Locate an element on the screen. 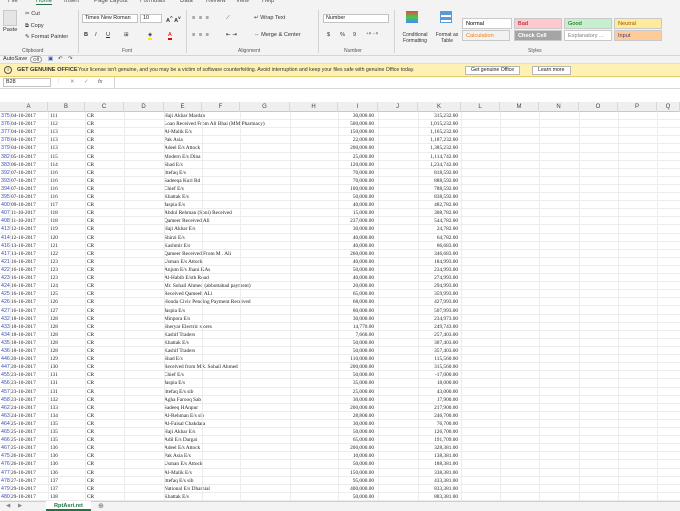 This screenshot has width=680, height=511. voucher-cell: 117 is located at coordinates (67, 205).